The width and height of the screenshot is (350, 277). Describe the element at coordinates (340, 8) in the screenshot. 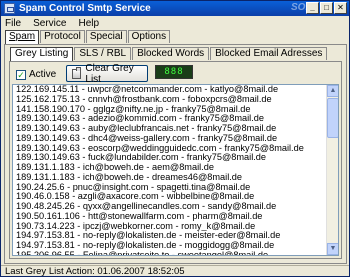

I see `close-button: ✕` at that location.